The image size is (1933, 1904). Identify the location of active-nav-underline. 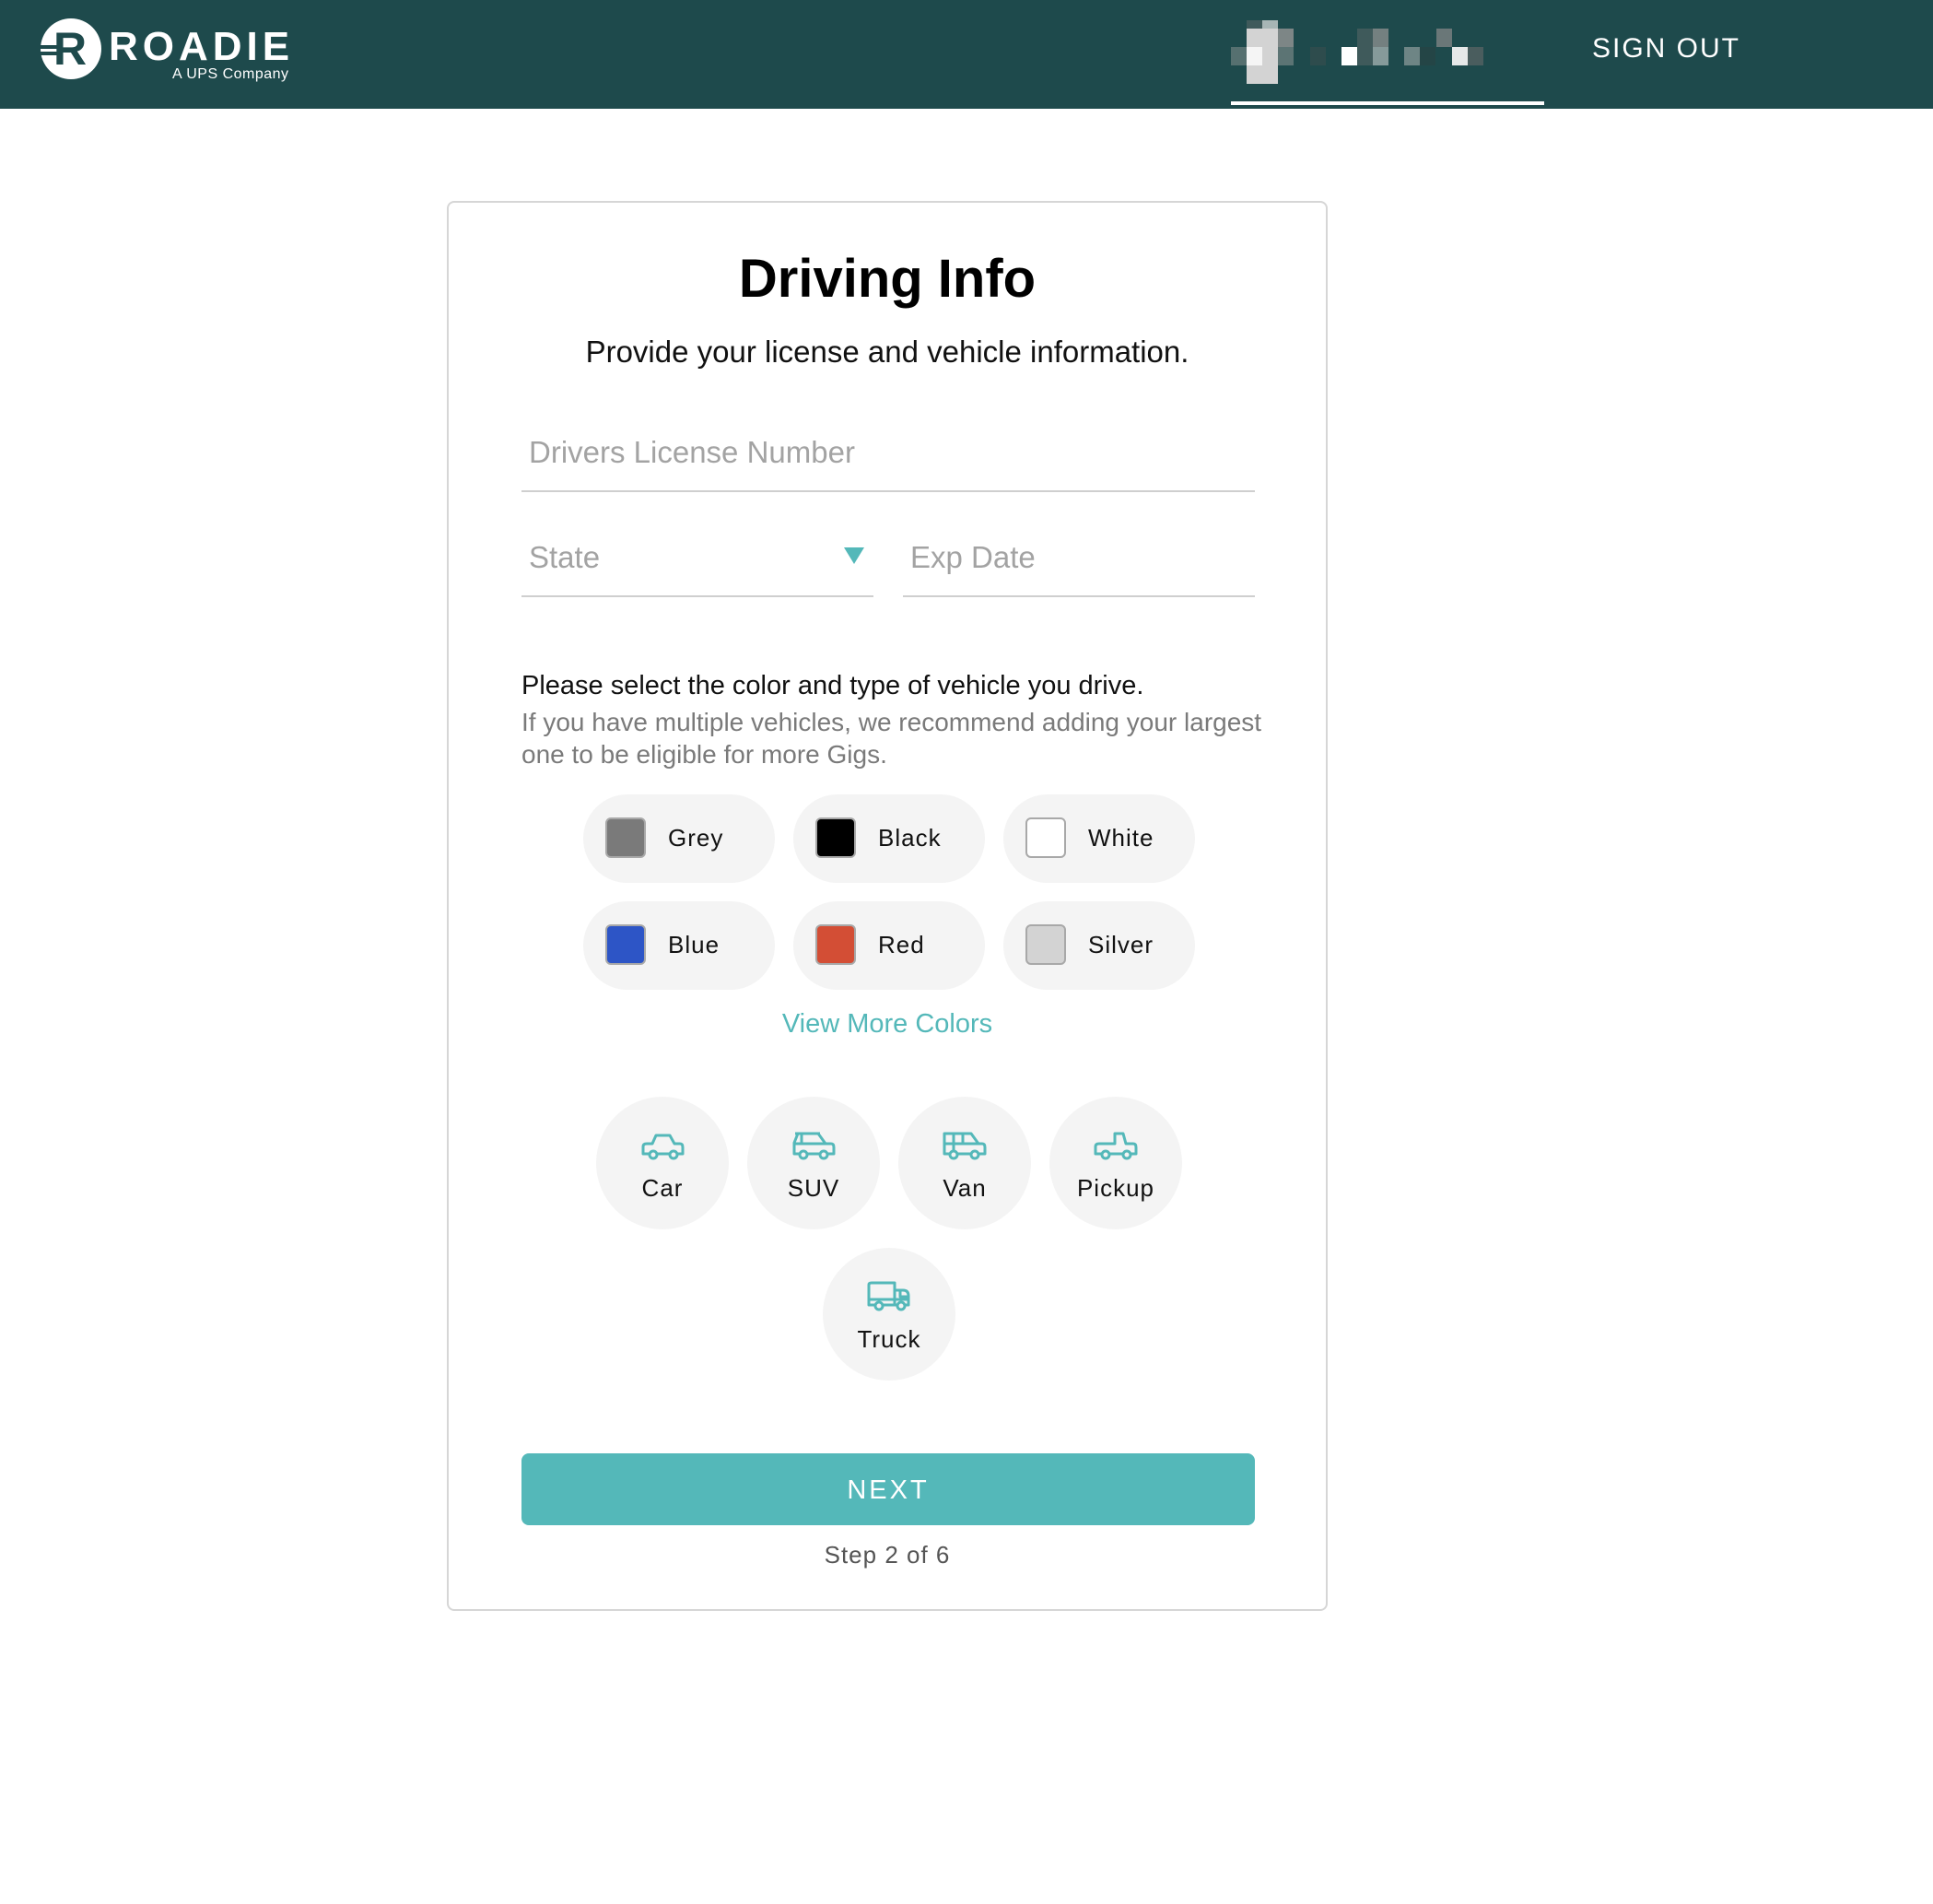
(1388, 103).